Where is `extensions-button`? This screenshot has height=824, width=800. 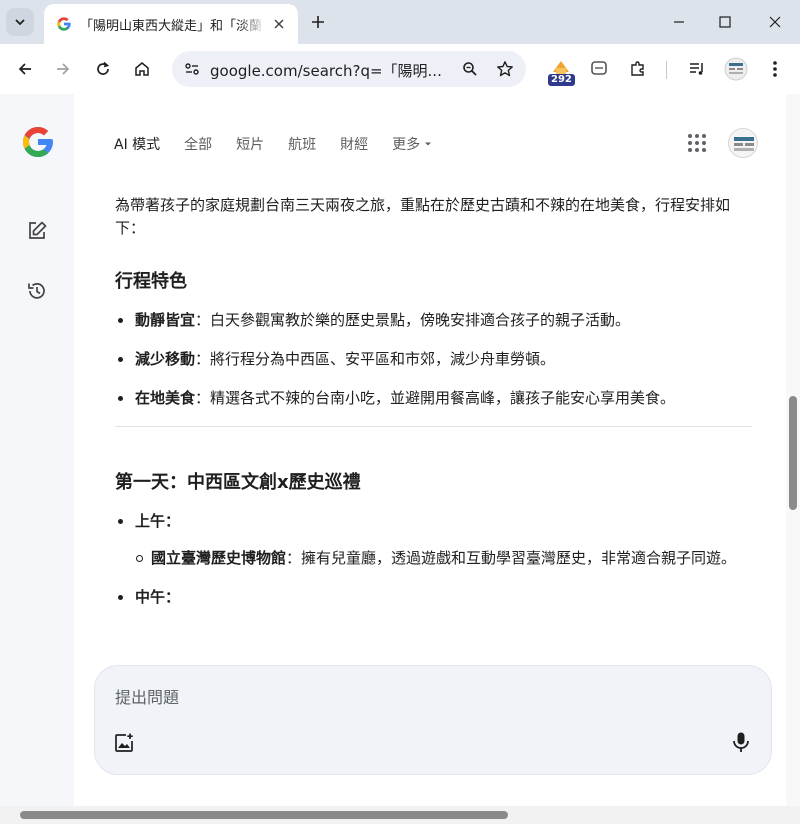 extensions-button is located at coordinates (638, 69).